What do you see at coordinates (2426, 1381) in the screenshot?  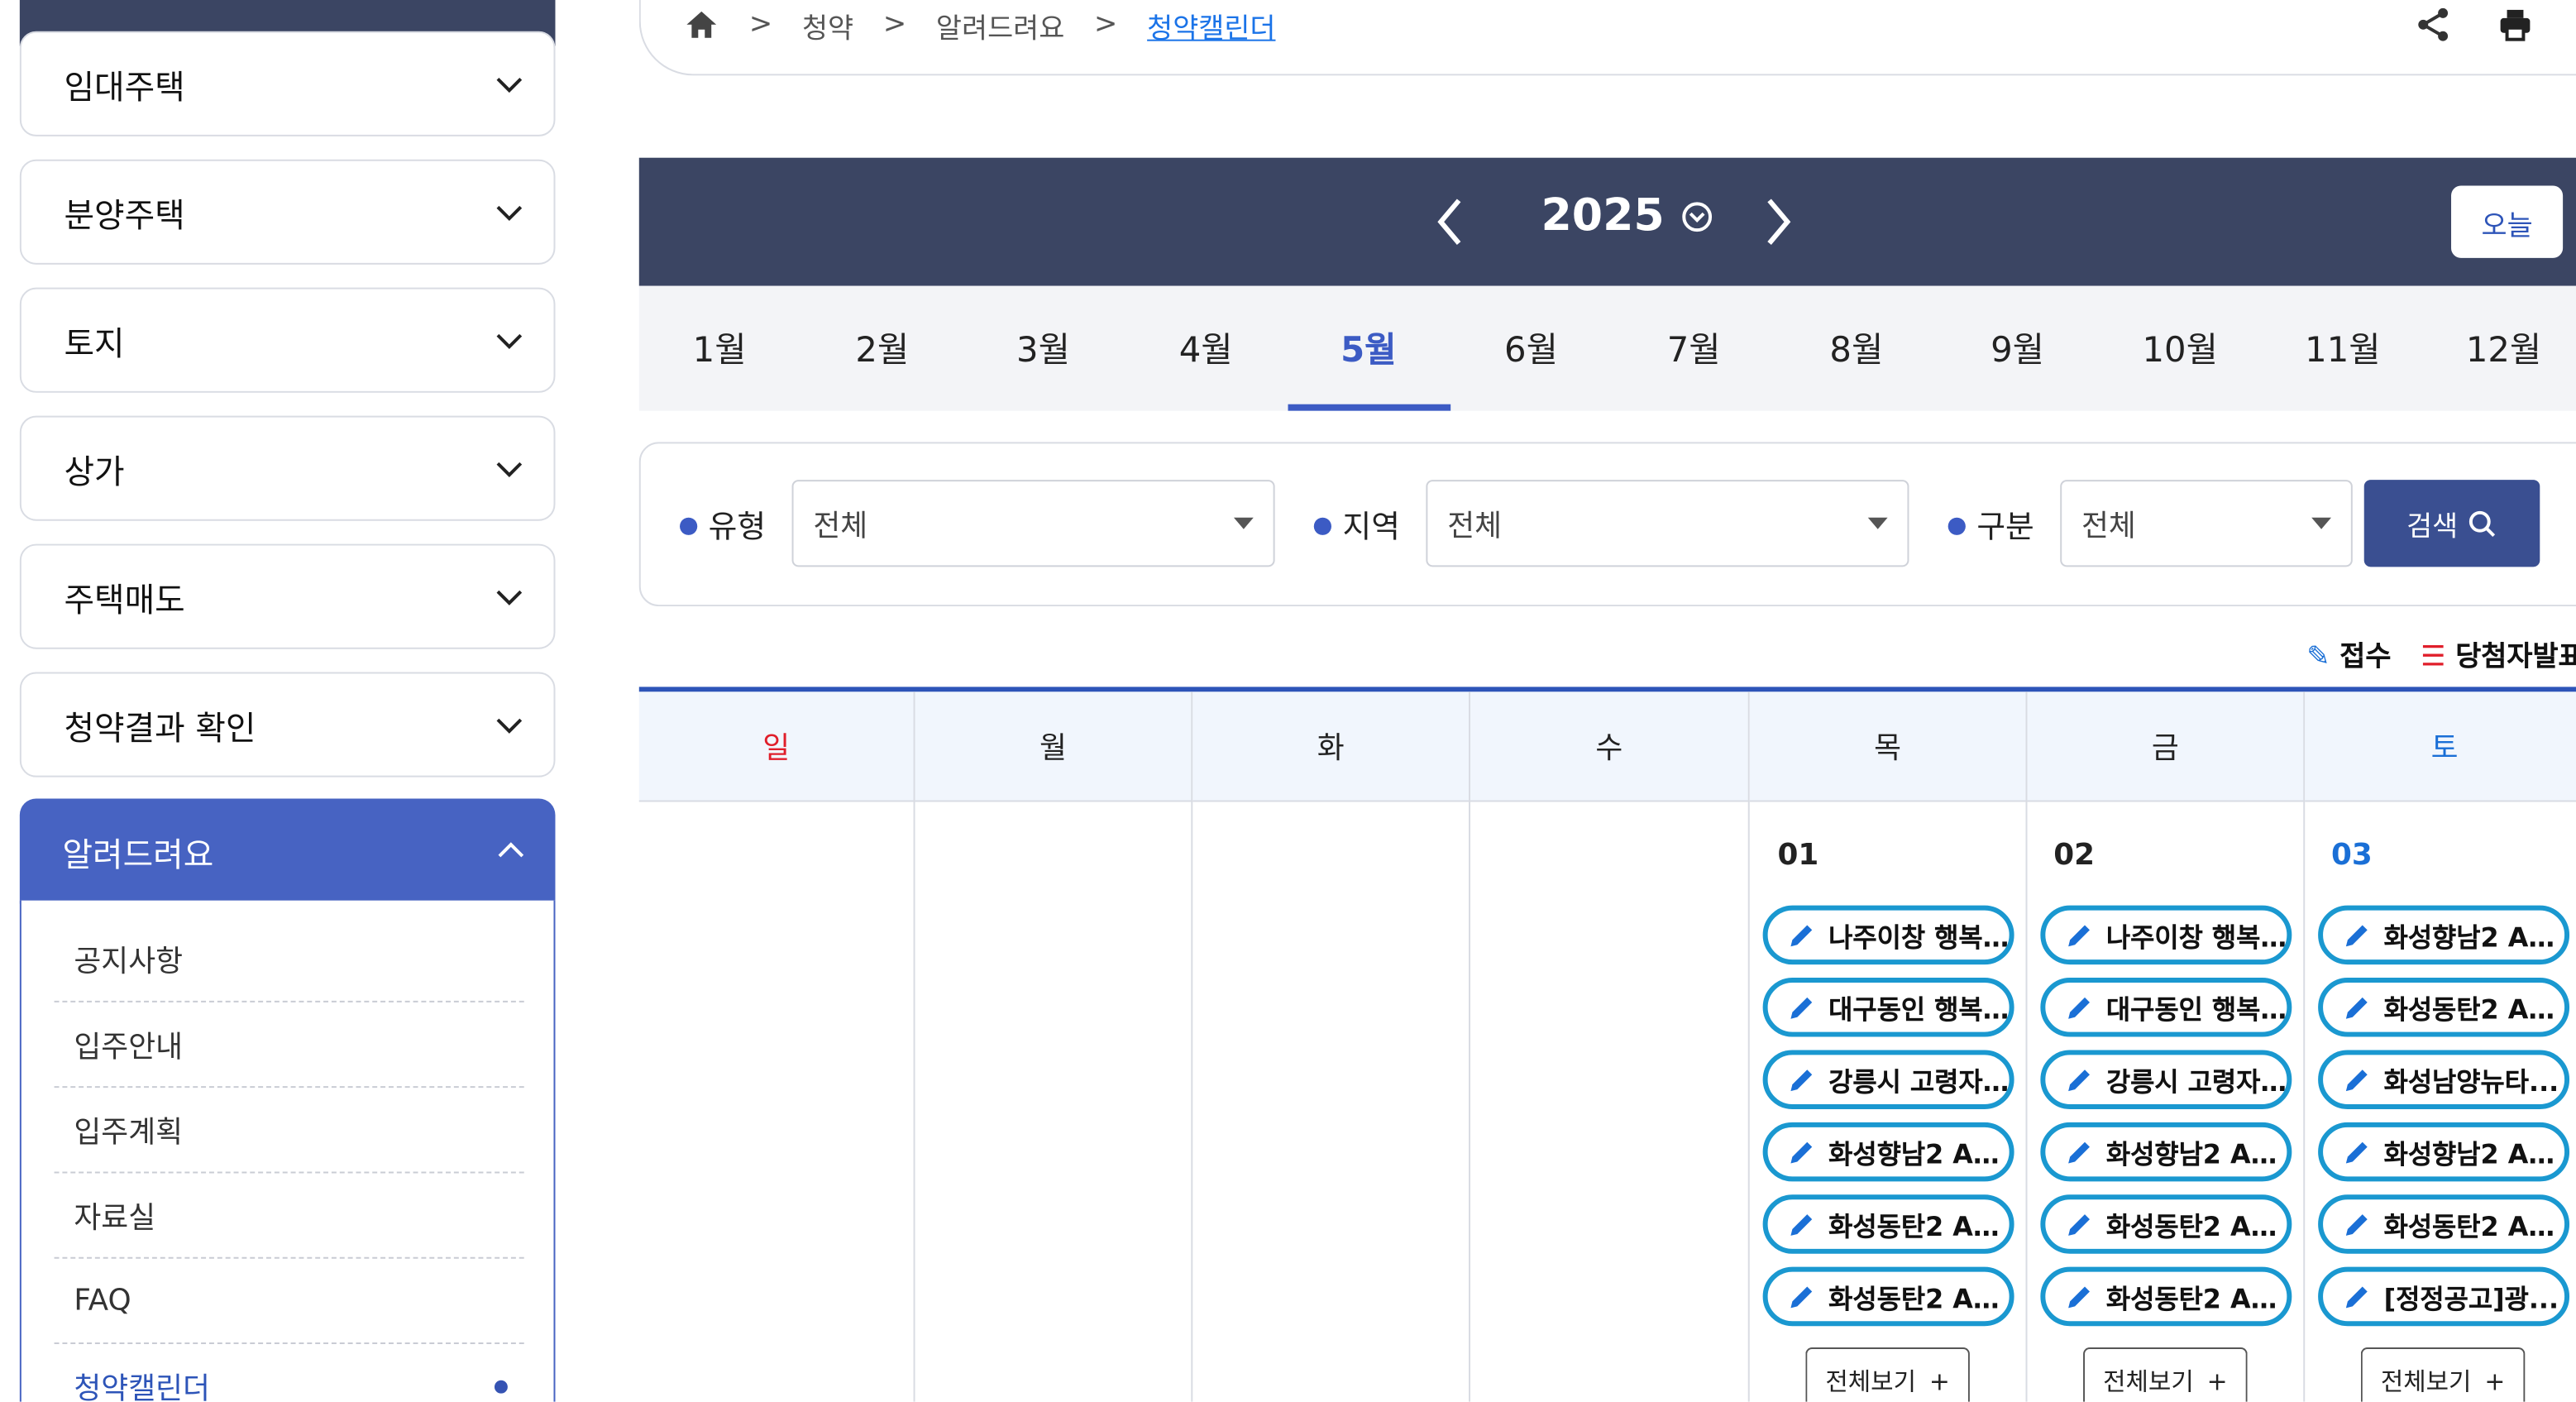 I see `view-all-label: 전체보기` at bounding box center [2426, 1381].